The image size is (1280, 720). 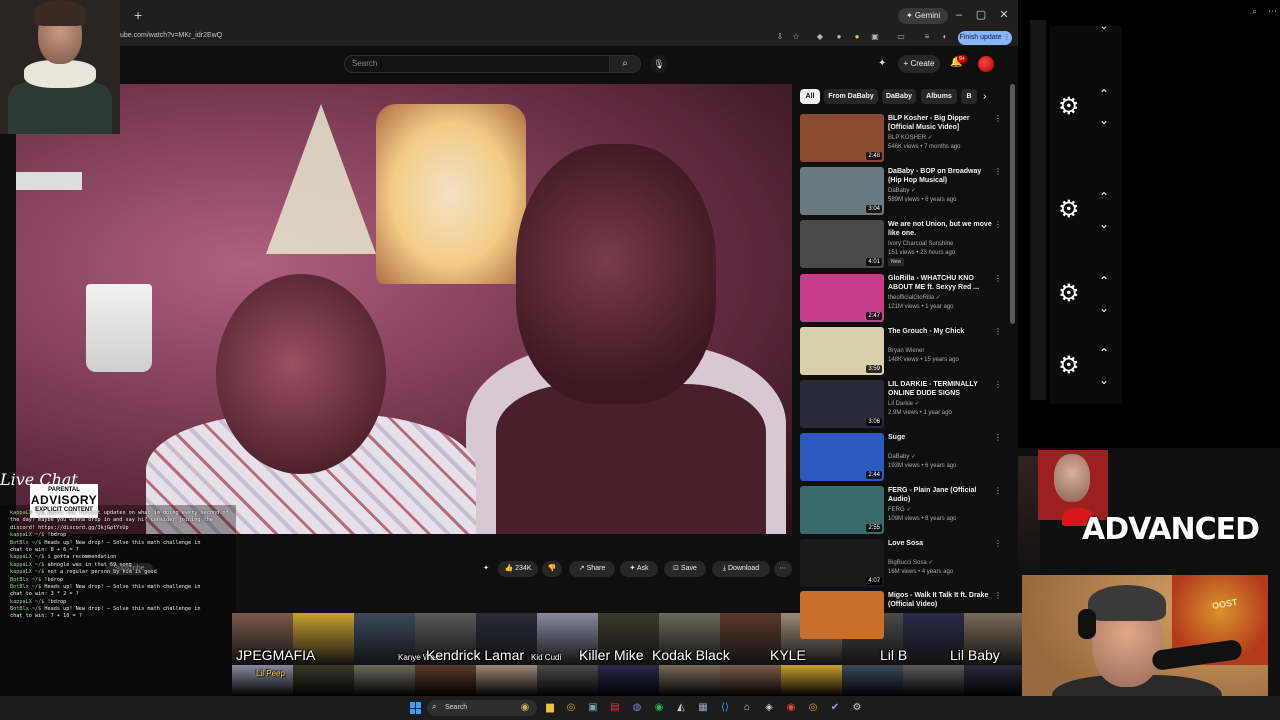 I want to click on app-icon: ◉, so click(x=791, y=708).